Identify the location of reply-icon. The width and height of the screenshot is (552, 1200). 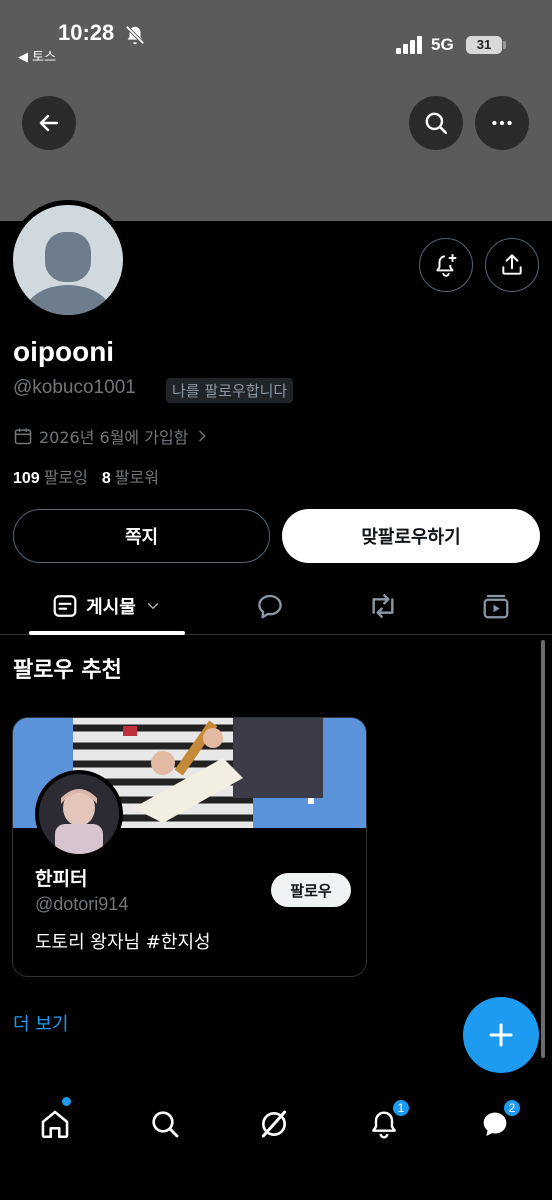
(270, 606).